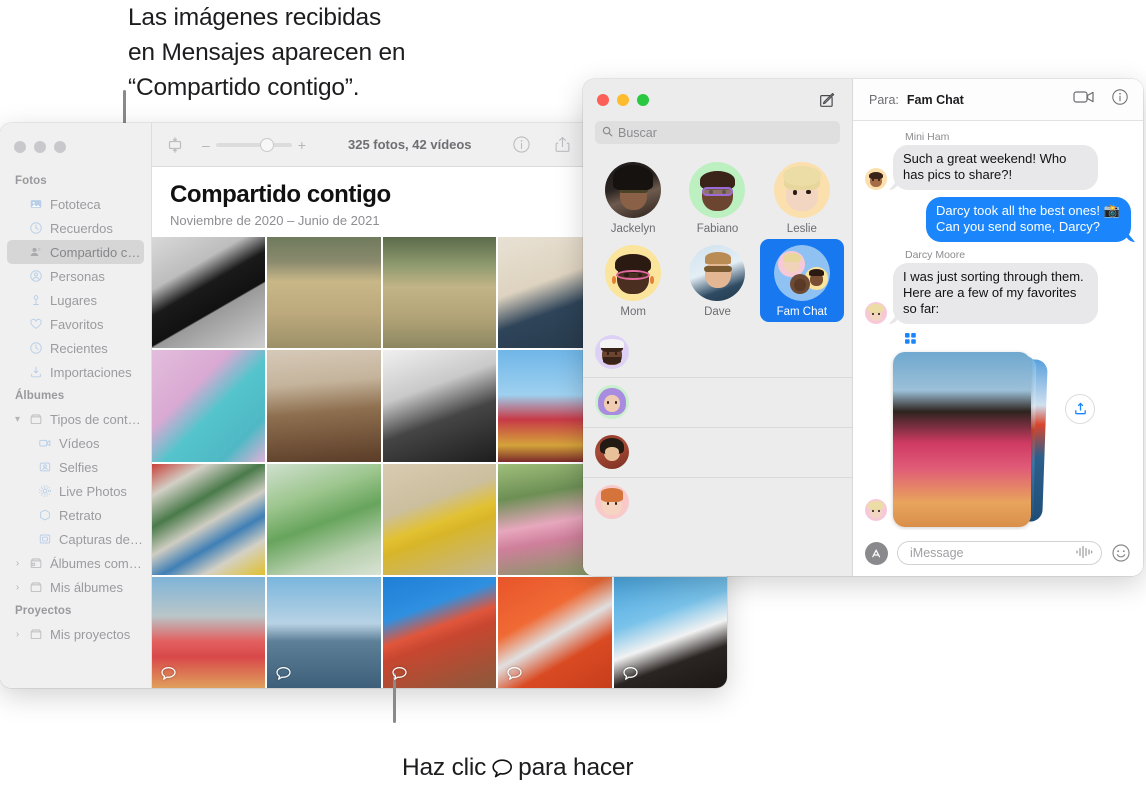 Image resolution: width=1146 pixels, height=787 pixels. What do you see at coordinates (75, 151) in the screenshot?
I see `photos-traffic-lights` at bounding box center [75, 151].